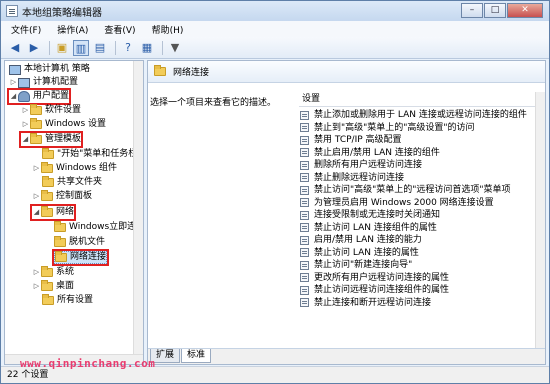 The image size is (550, 384). I want to click on forward-arrow-icon: ▶, so click(34, 48).